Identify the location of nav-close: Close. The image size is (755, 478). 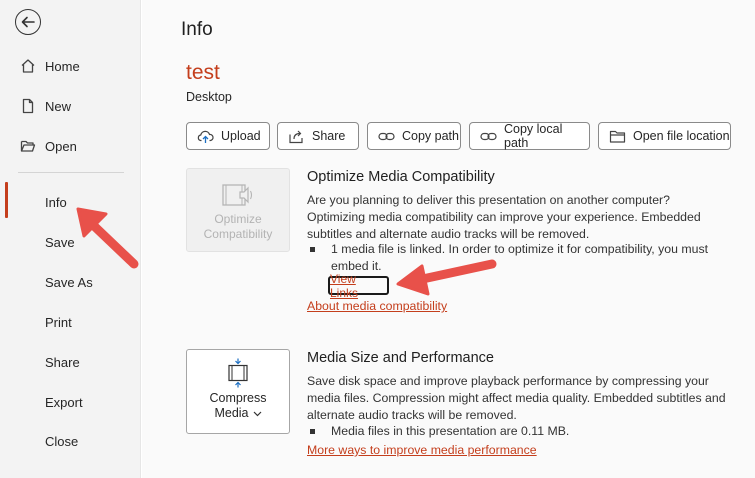
(70, 441).